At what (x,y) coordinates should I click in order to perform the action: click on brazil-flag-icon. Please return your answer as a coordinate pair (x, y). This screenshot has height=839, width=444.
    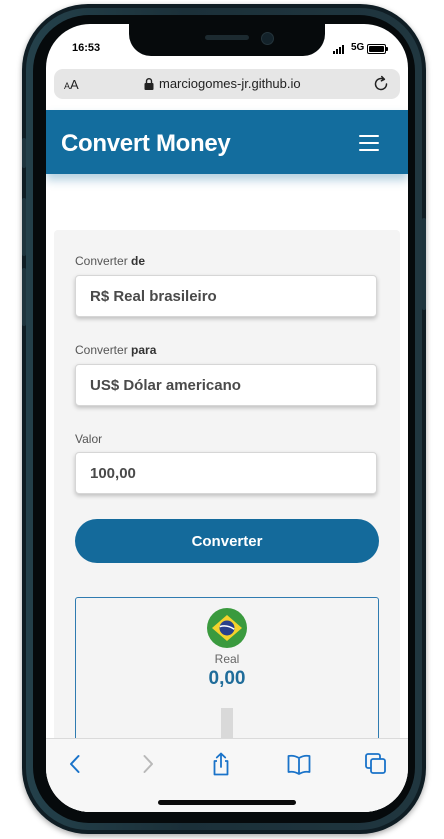
    Looking at the image, I should click on (227, 628).